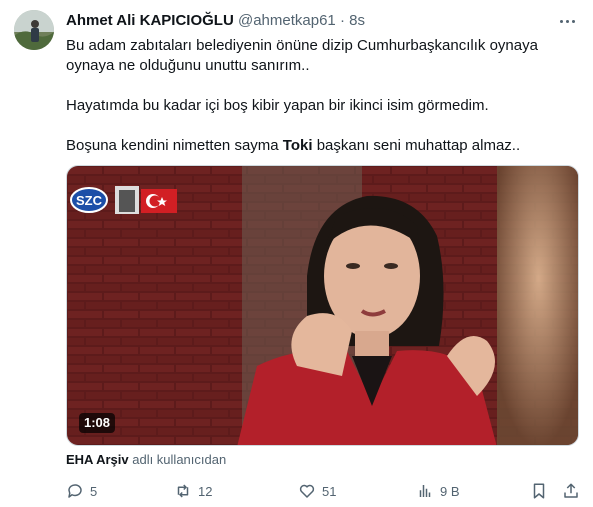 This screenshot has width=593, height=507. I want to click on retweet-button: 12, so click(193, 491).